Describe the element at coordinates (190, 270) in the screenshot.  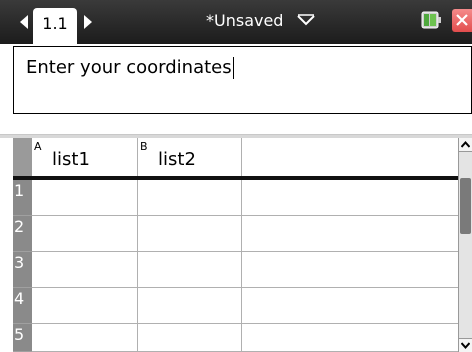
I see `cell-b3` at that location.